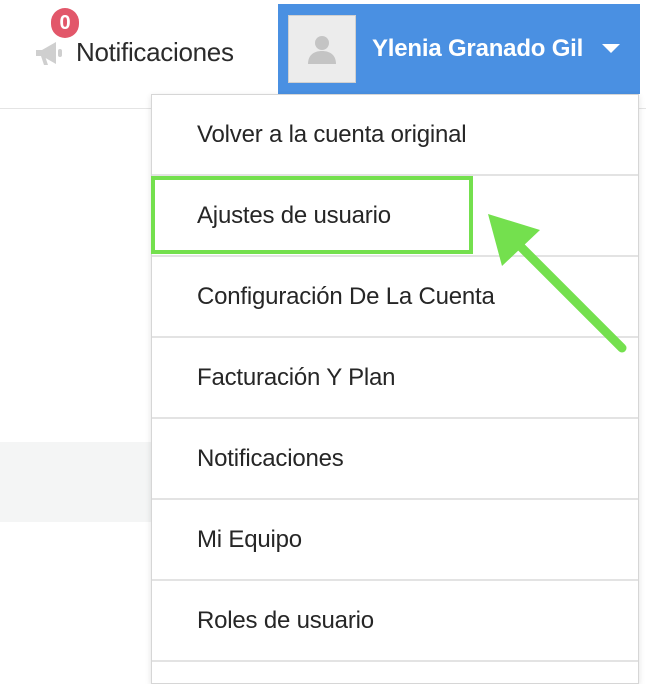 The image size is (646, 684). What do you see at coordinates (395, 621) in the screenshot?
I see `menu-item-roles-usuario: Roles de usuario` at bounding box center [395, 621].